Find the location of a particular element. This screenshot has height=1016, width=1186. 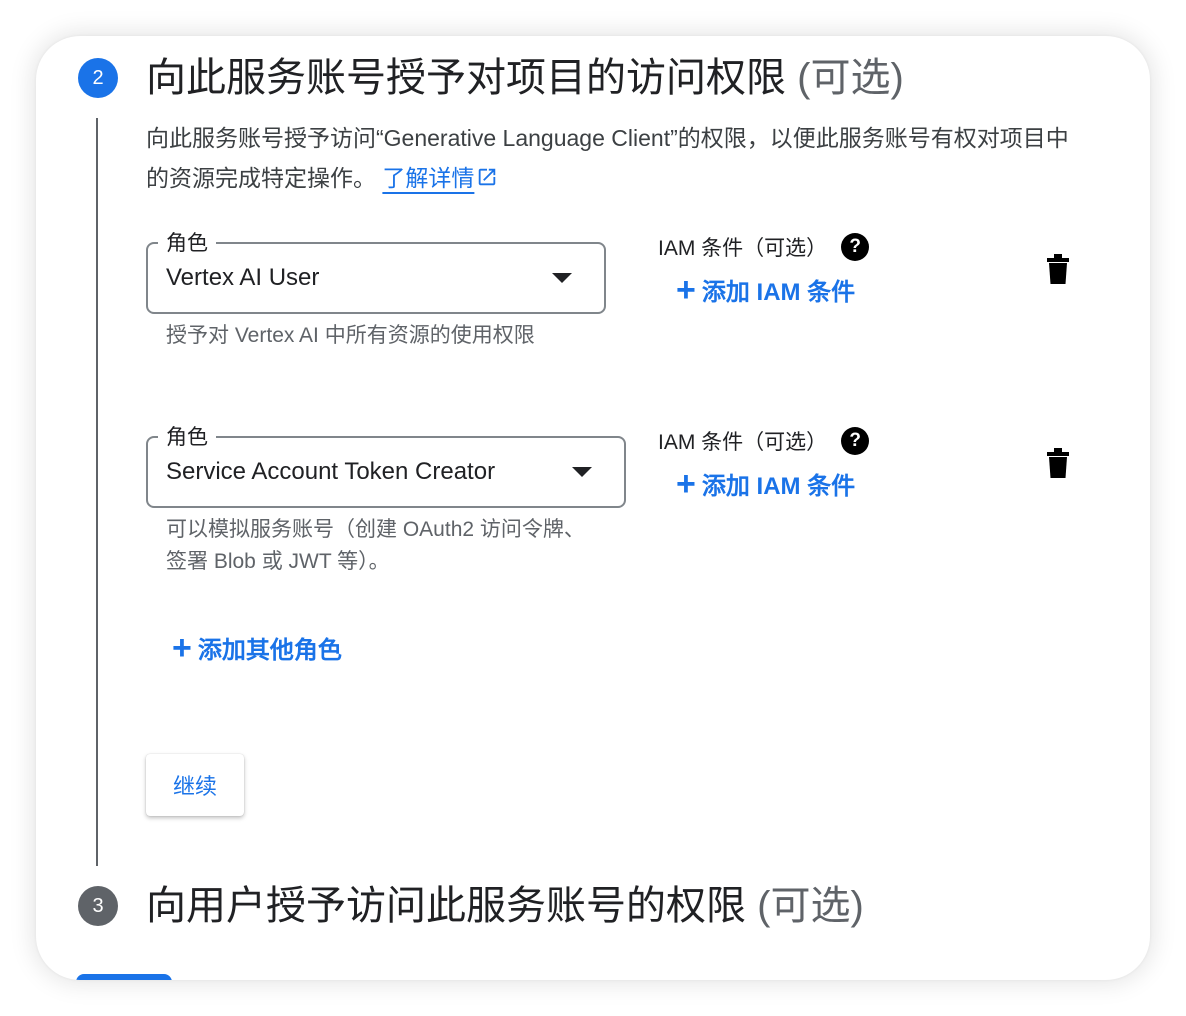

step-3-title: 向用户授予访问此服务账号的权限 (可选) is located at coordinates (505, 906).